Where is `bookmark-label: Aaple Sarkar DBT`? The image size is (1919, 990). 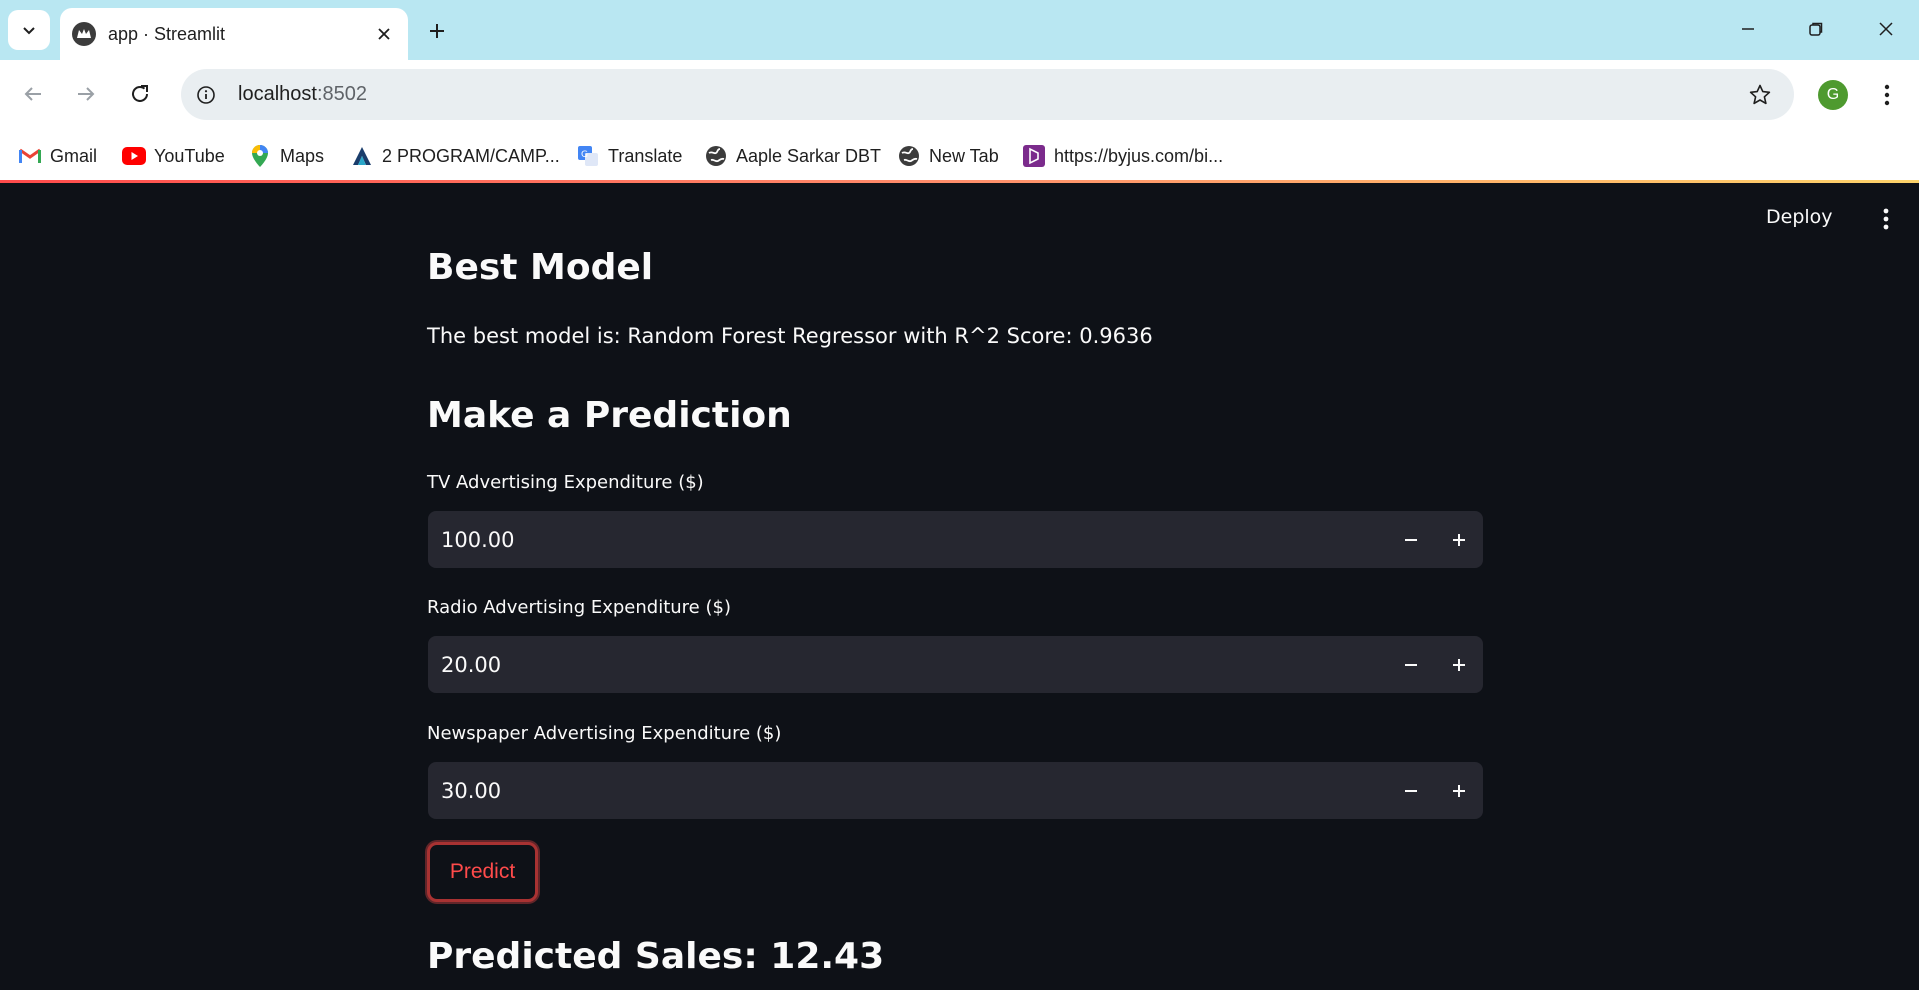
bookmark-label: Aaple Sarkar DBT is located at coordinates (809, 155).